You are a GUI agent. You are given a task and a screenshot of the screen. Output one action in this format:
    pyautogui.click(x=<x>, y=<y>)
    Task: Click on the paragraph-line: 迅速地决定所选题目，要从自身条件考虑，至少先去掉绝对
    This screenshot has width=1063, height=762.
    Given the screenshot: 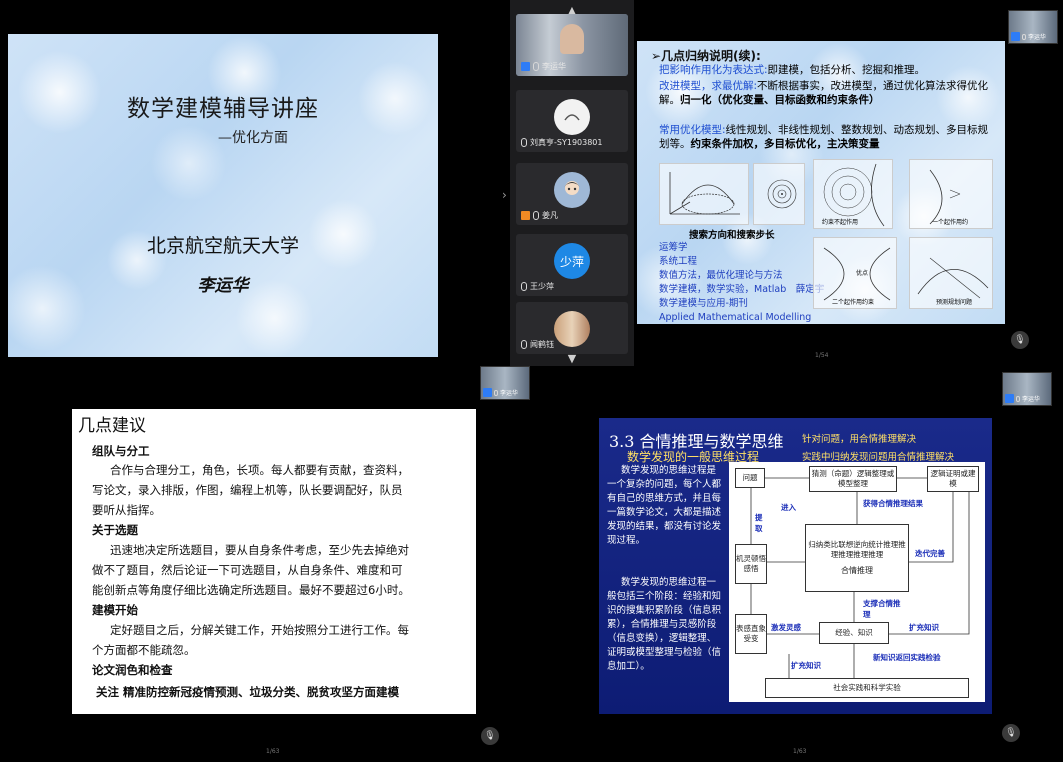 What is the action you would take?
    pyautogui.click(x=259, y=550)
    